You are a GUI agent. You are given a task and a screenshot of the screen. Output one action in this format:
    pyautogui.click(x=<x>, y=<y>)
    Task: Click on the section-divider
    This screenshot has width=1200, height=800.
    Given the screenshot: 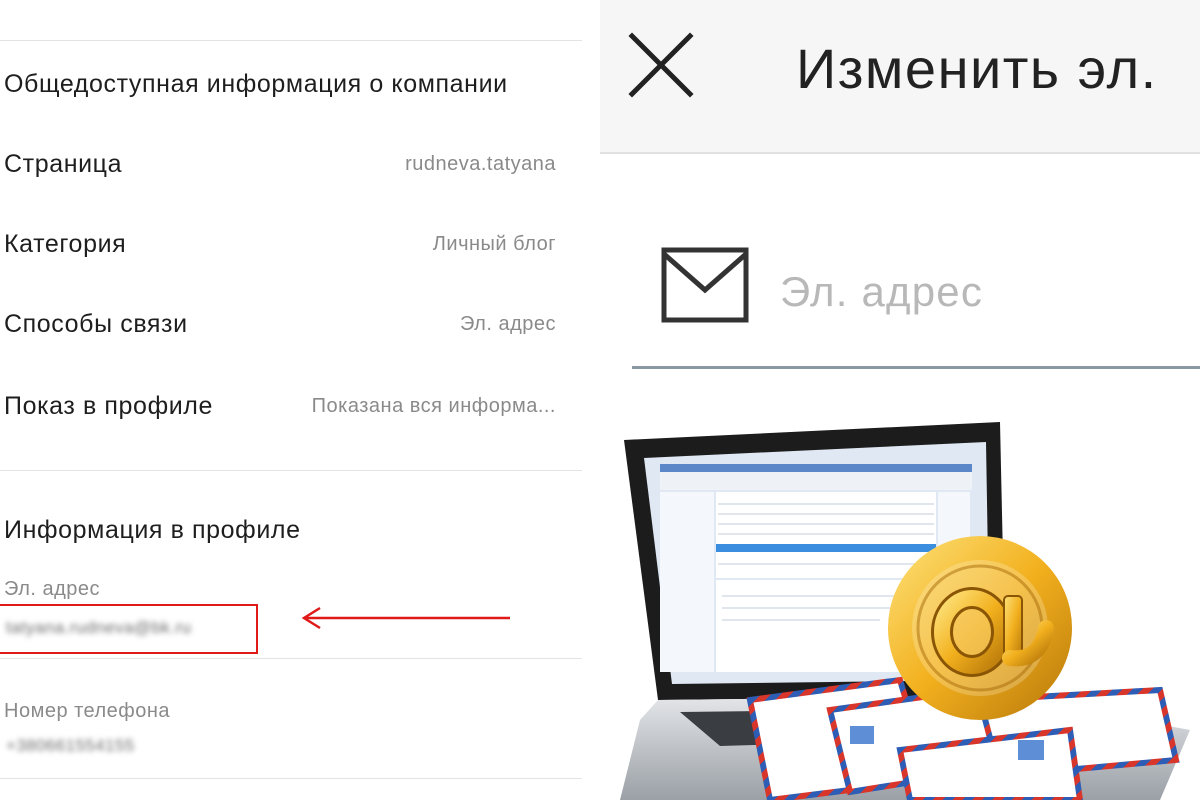 What is the action you would take?
    pyautogui.click(x=291, y=470)
    